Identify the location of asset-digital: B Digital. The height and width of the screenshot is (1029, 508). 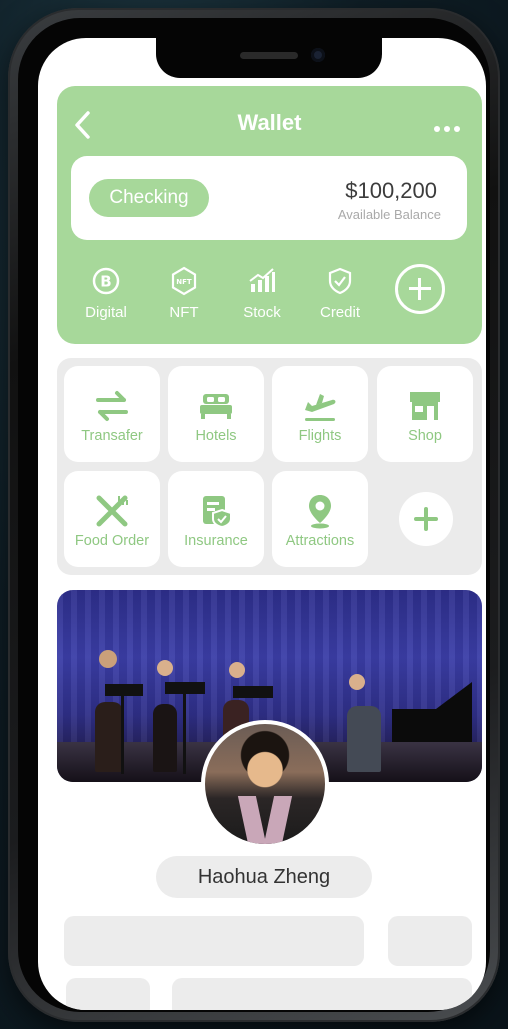
(106, 293).